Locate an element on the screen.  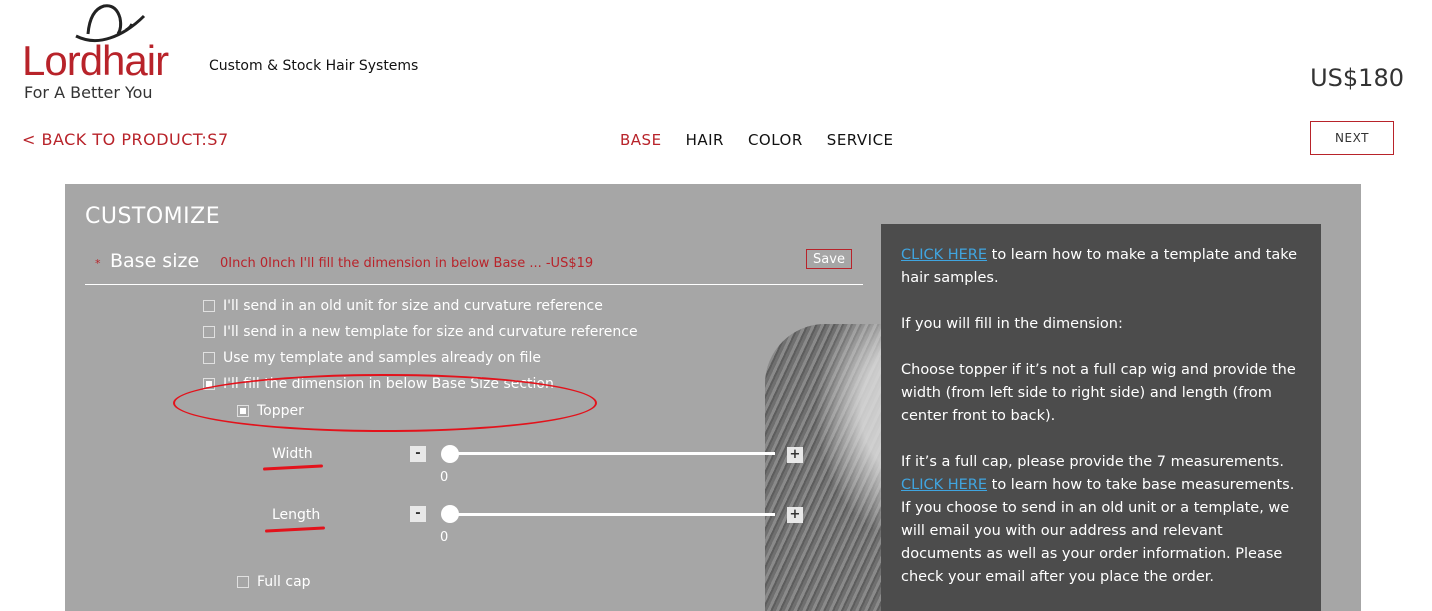
width-plus-button: + is located at coordinates (795, 455).